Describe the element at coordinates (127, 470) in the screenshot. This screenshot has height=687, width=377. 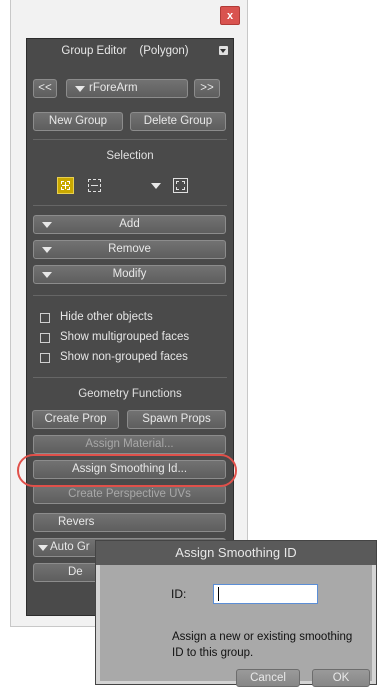
I see `highlight-ring` at that location.